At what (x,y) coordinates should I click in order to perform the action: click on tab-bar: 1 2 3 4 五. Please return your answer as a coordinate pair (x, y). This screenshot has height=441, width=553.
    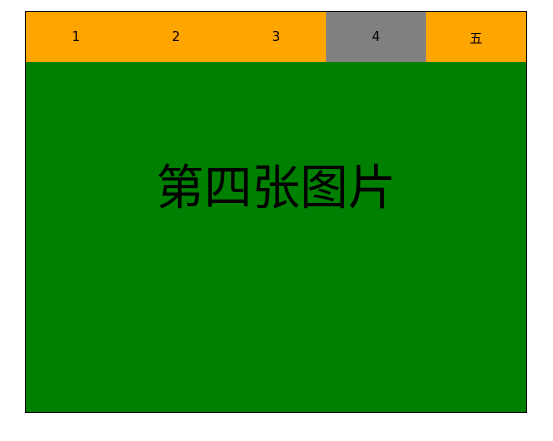
    Looking at the image, I should click on (276, 37).